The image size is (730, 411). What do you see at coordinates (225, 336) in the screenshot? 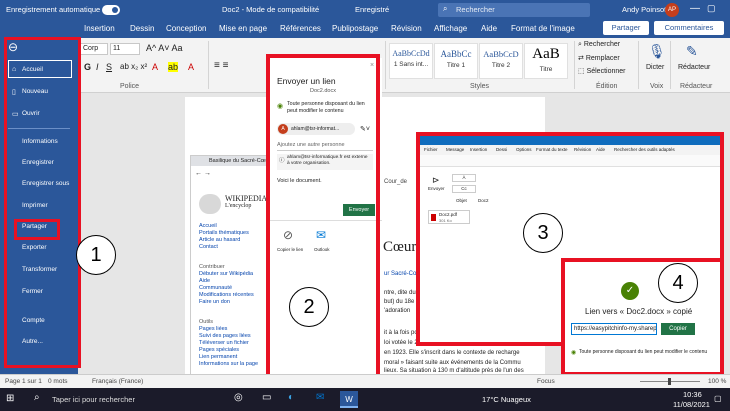
I see `wiki-link: Suivi des pages liées` at bounding box center [225, 336].